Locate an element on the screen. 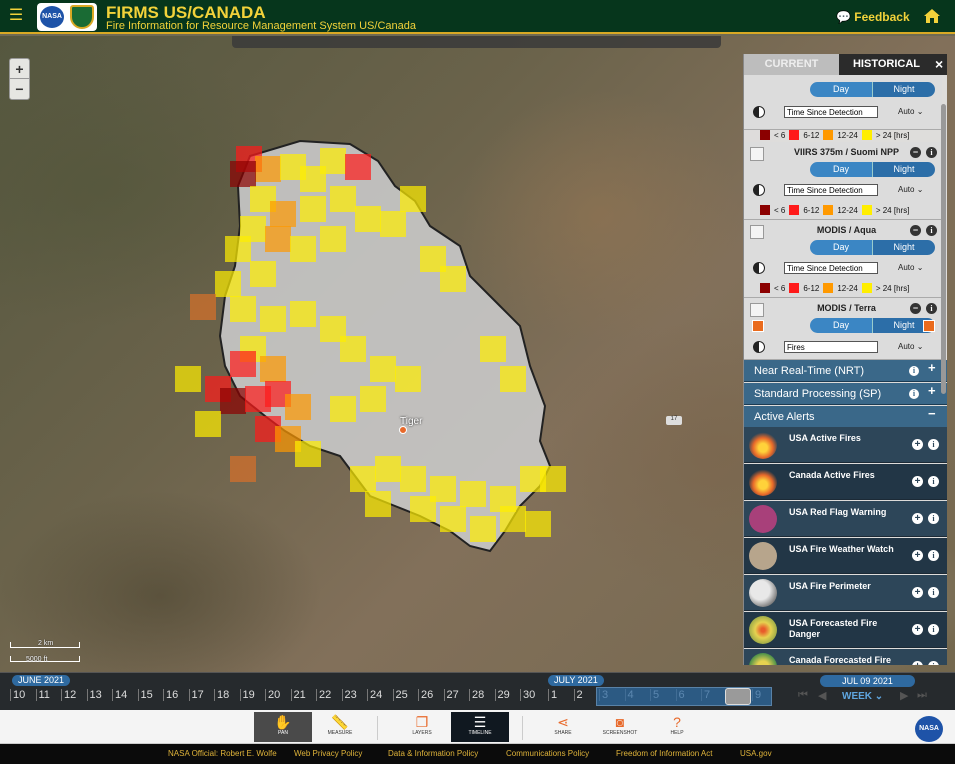 Image resolution: width=955 pixels, height=764 pixels. timeline-day: 26 is located at coordinates (430, 695).